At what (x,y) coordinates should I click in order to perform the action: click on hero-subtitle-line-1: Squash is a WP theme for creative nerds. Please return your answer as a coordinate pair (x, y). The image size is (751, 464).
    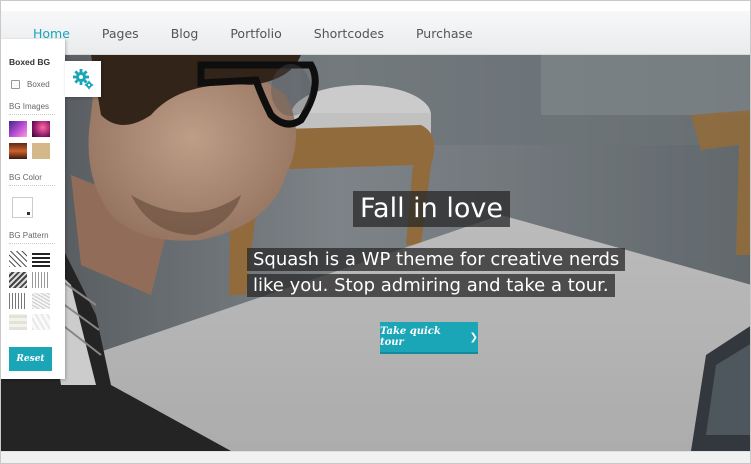
    Looking at the image, I should click on (436, 259).